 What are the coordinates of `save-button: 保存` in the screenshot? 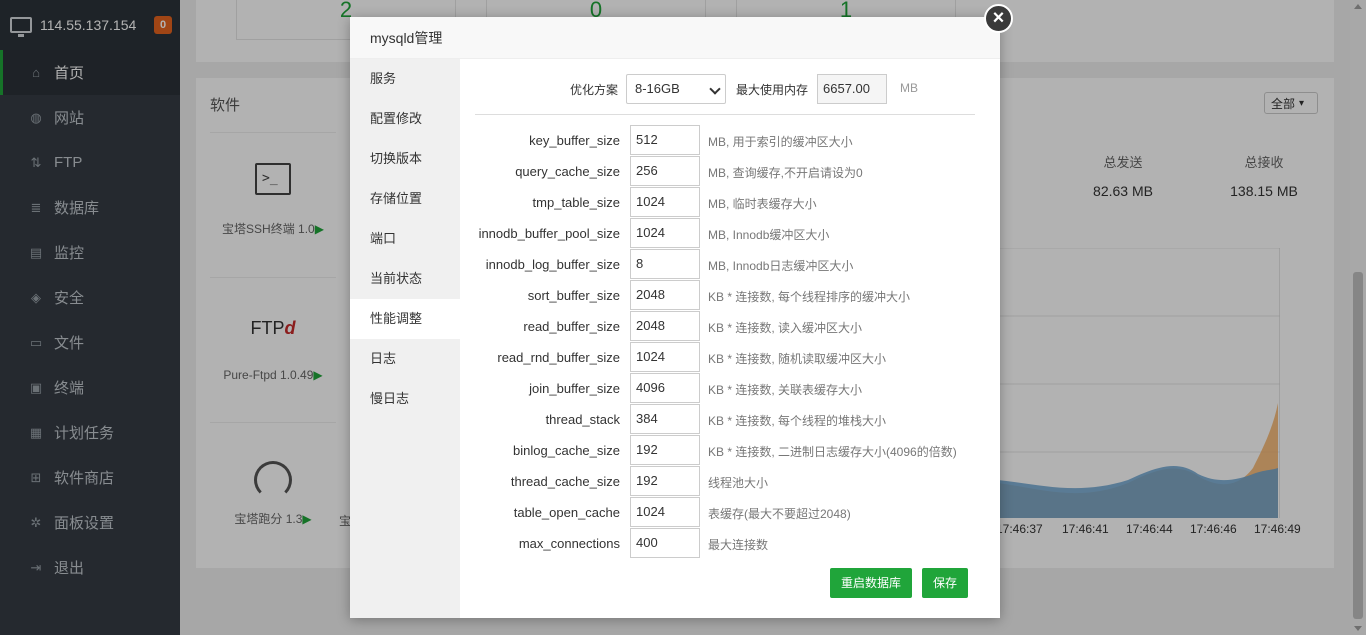 It's located at (945, 583).